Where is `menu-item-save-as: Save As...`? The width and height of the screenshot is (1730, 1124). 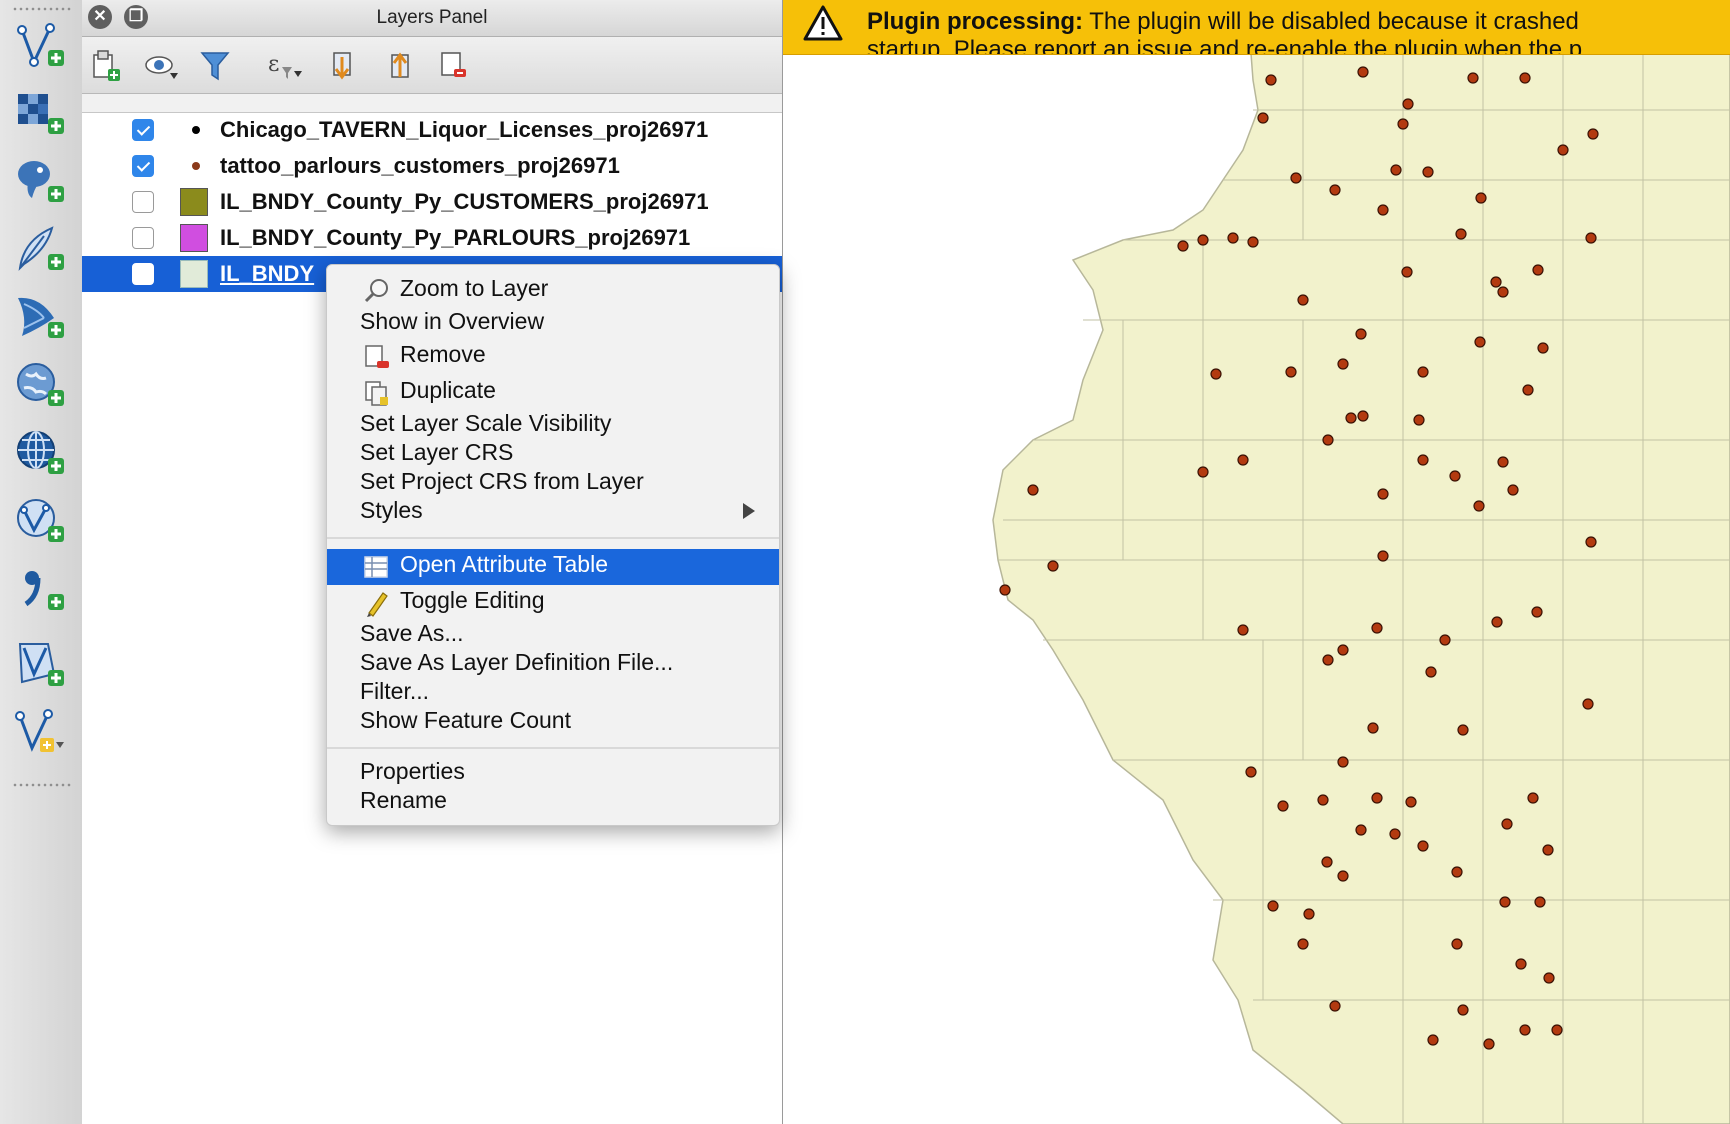 menu-item-save-as: Save As... is located at coordinates (553, 634).